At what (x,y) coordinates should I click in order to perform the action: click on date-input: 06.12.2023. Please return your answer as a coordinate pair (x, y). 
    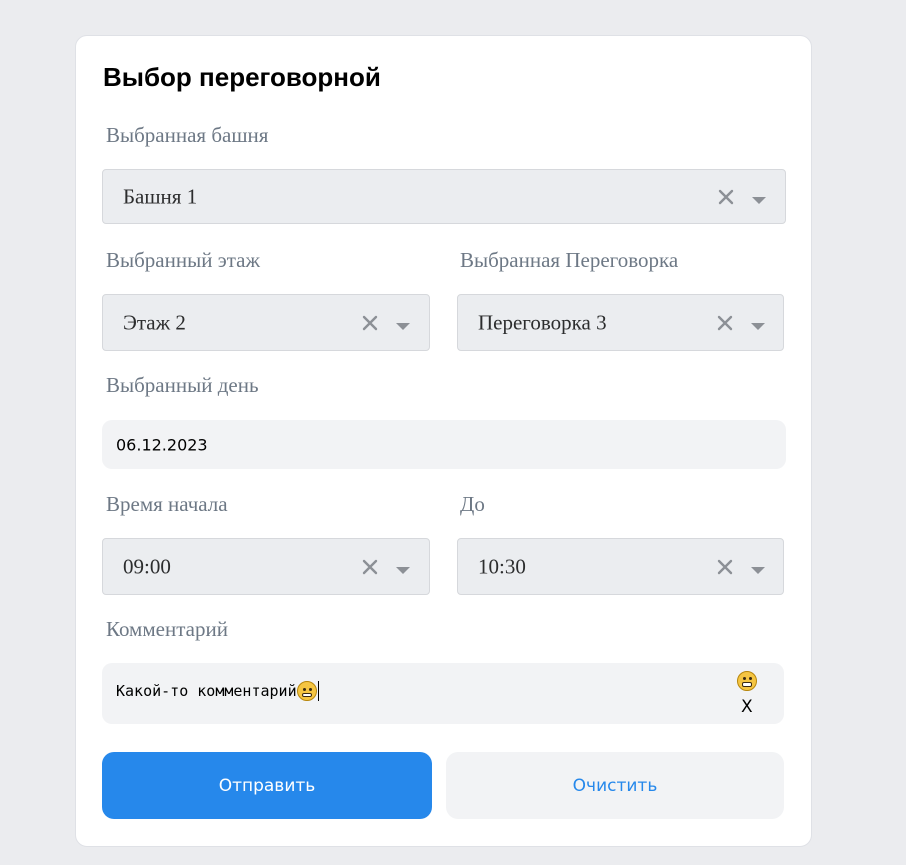
    Looking at the image, I should click on (444, 444).